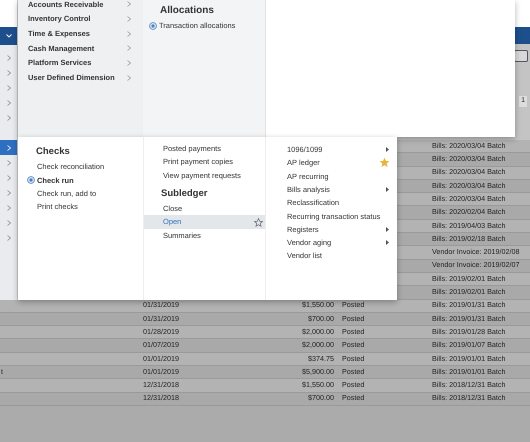  What do you see at coordinates (187, 11) in the screenshot?
I see `section-title: Allocations` at bounding box center [187, 11].